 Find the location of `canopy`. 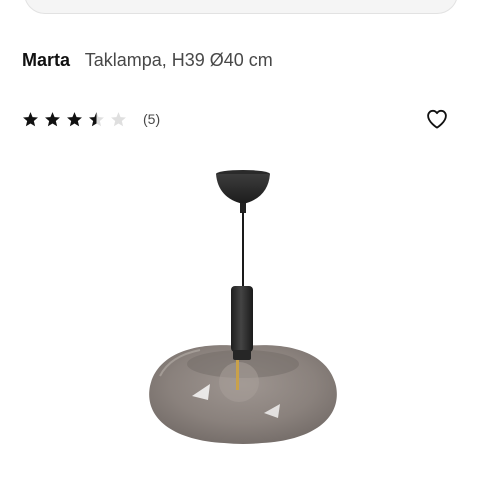

canopy is located at coordinates (243, 189).